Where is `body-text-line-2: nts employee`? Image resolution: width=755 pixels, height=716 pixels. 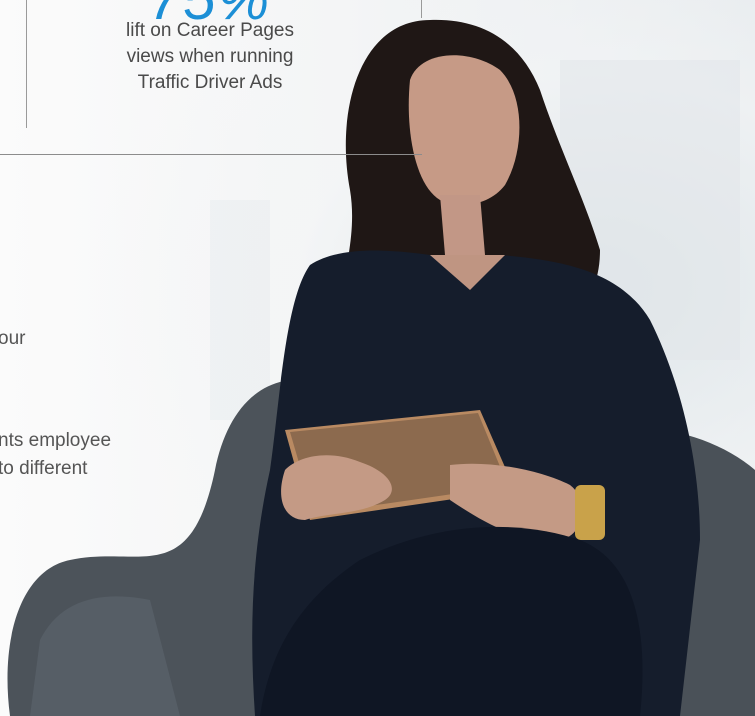
body-text-line-2: nts employee is located at coordinates (56, 440).